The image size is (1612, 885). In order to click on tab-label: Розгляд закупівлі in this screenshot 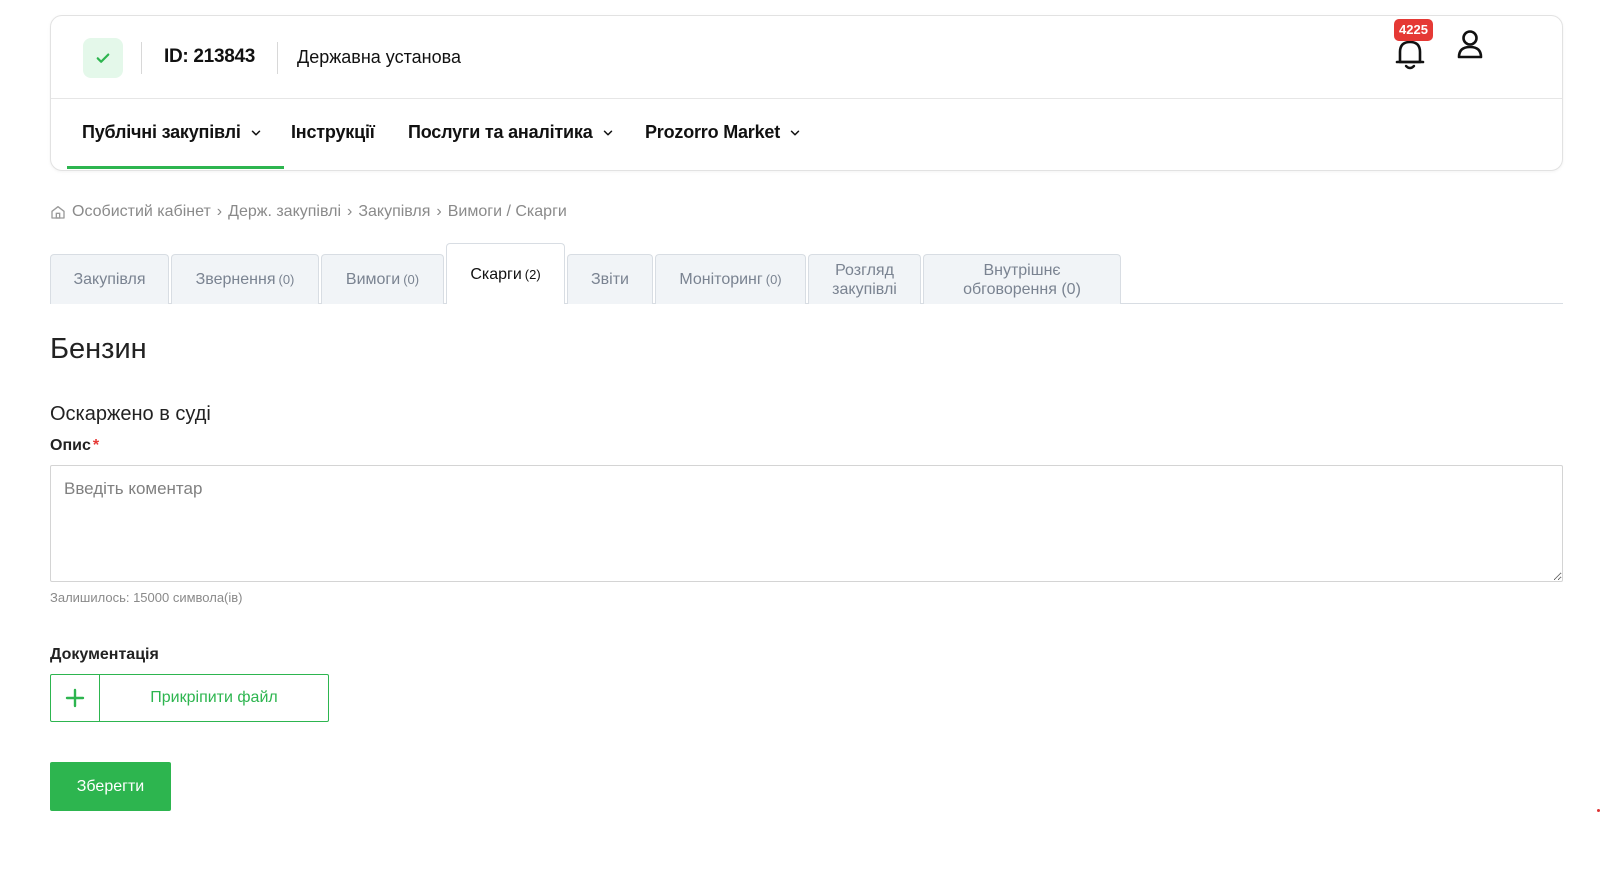, I will do `click(864, 279)`.